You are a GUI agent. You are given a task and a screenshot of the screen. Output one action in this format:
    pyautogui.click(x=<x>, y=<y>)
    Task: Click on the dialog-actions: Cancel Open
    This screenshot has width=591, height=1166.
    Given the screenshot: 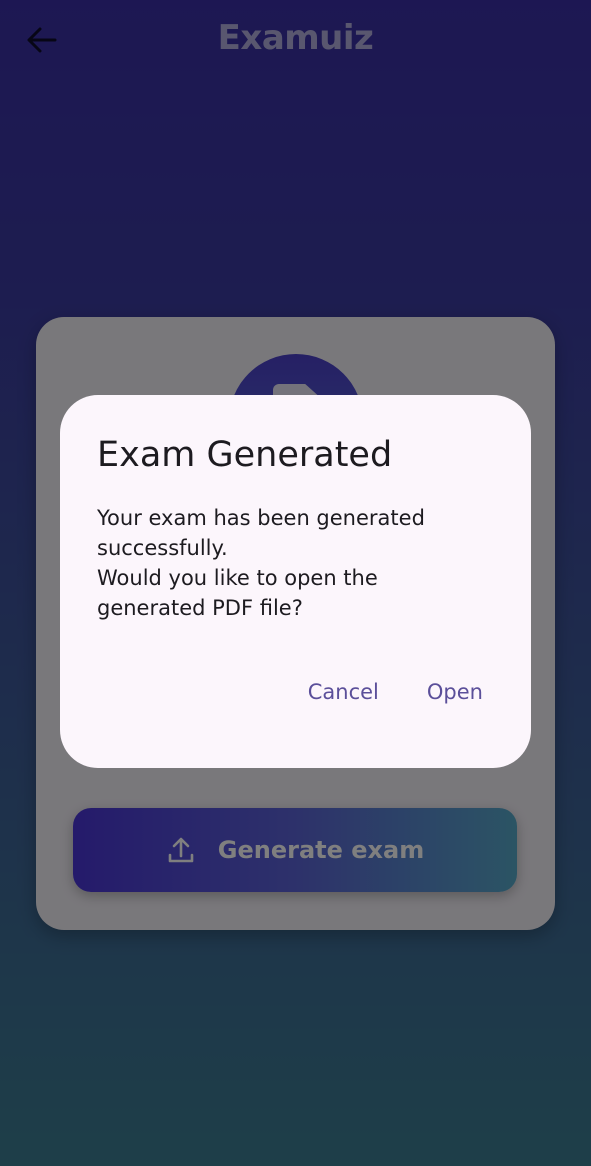 What is the action you would take?
    pyautogui.click(x=395, y=692)
    